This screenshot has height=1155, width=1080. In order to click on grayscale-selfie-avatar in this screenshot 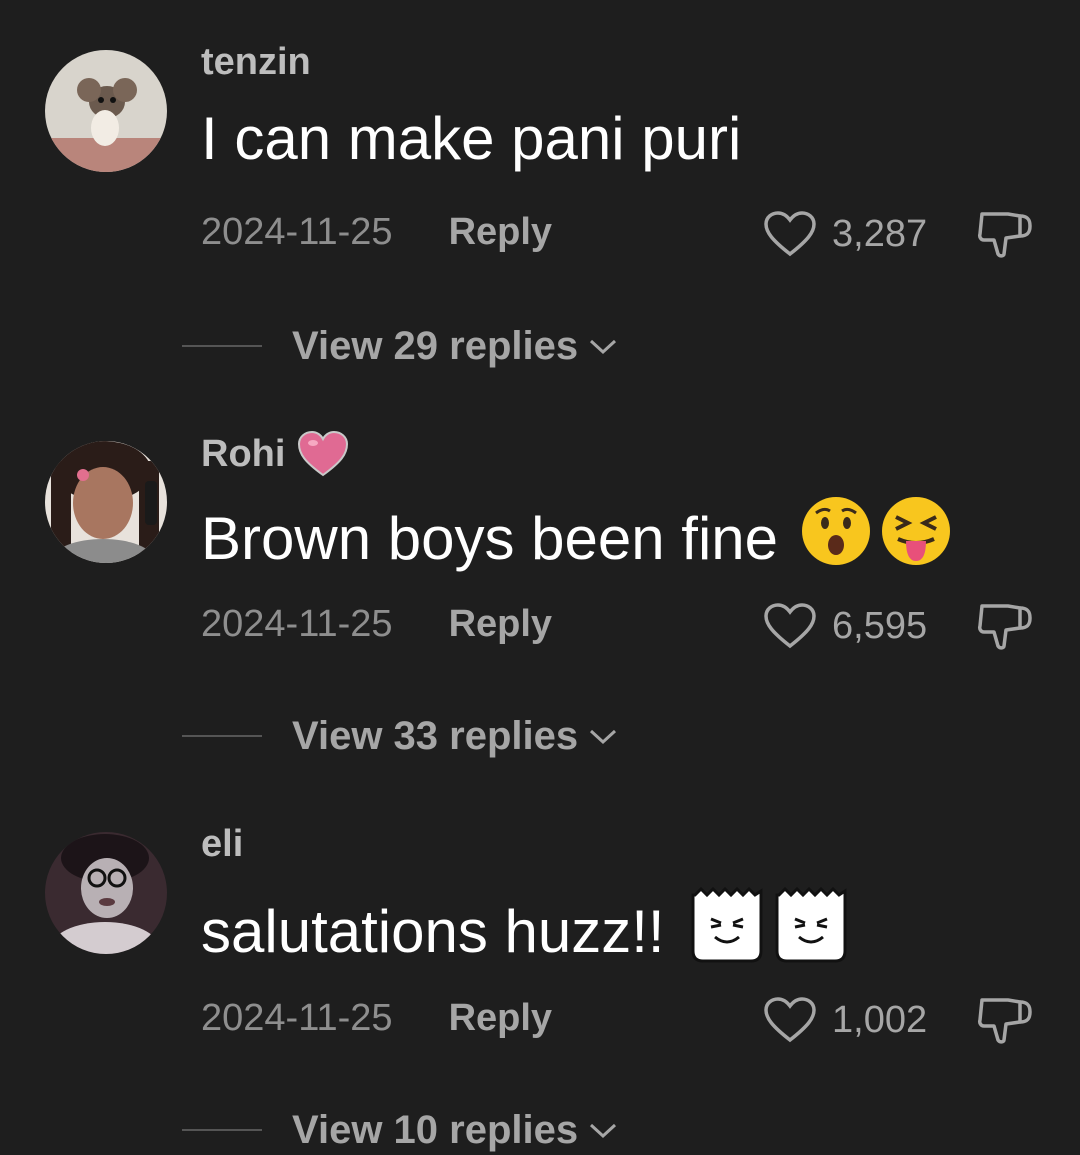, I will do `click(106, 893)`.